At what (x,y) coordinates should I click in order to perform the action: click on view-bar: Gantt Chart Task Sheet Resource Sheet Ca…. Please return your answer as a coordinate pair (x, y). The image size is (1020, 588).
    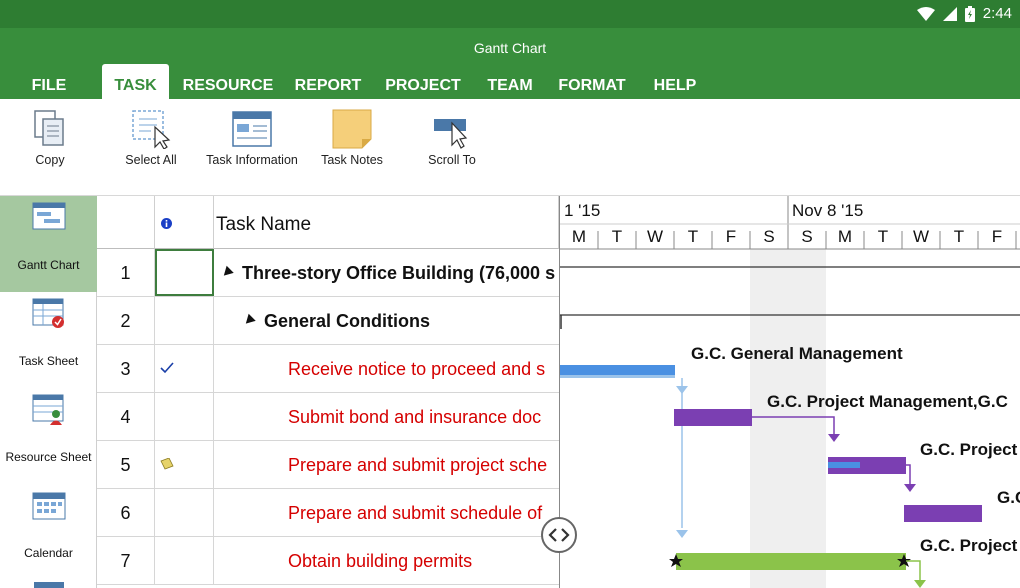
    Looking at the image, I should click on (48, 392).